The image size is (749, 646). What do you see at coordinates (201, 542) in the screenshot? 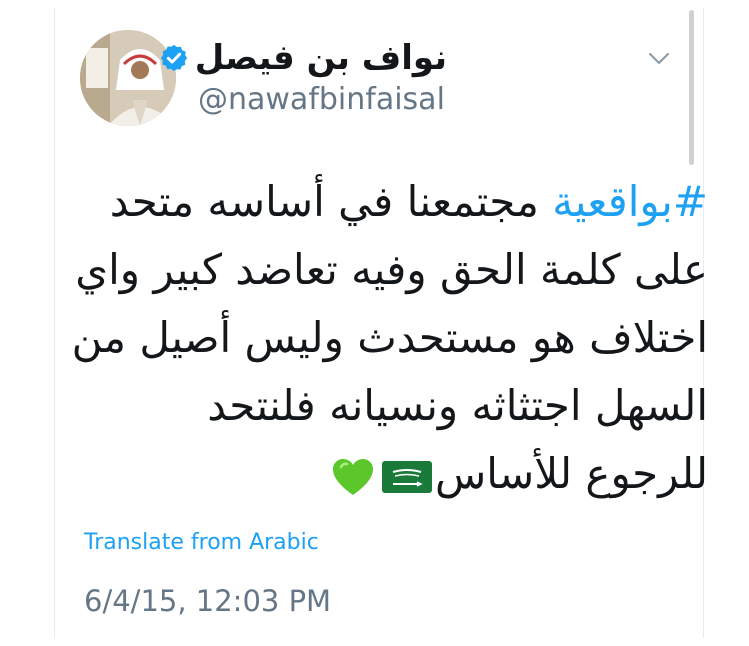
I see `translate-link: Translate from Arabic` at bounding box center [201, 542].